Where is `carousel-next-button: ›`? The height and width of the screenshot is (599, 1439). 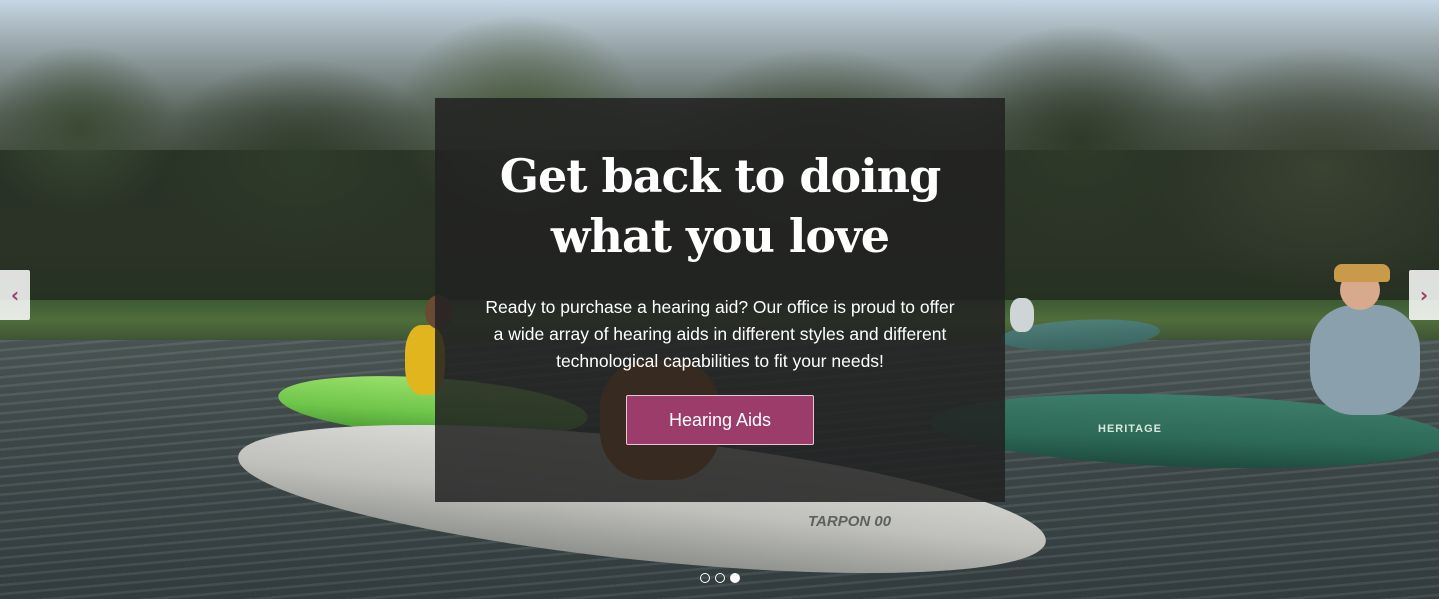
carousel-next-button: › is located at coordinates (1424, 295).